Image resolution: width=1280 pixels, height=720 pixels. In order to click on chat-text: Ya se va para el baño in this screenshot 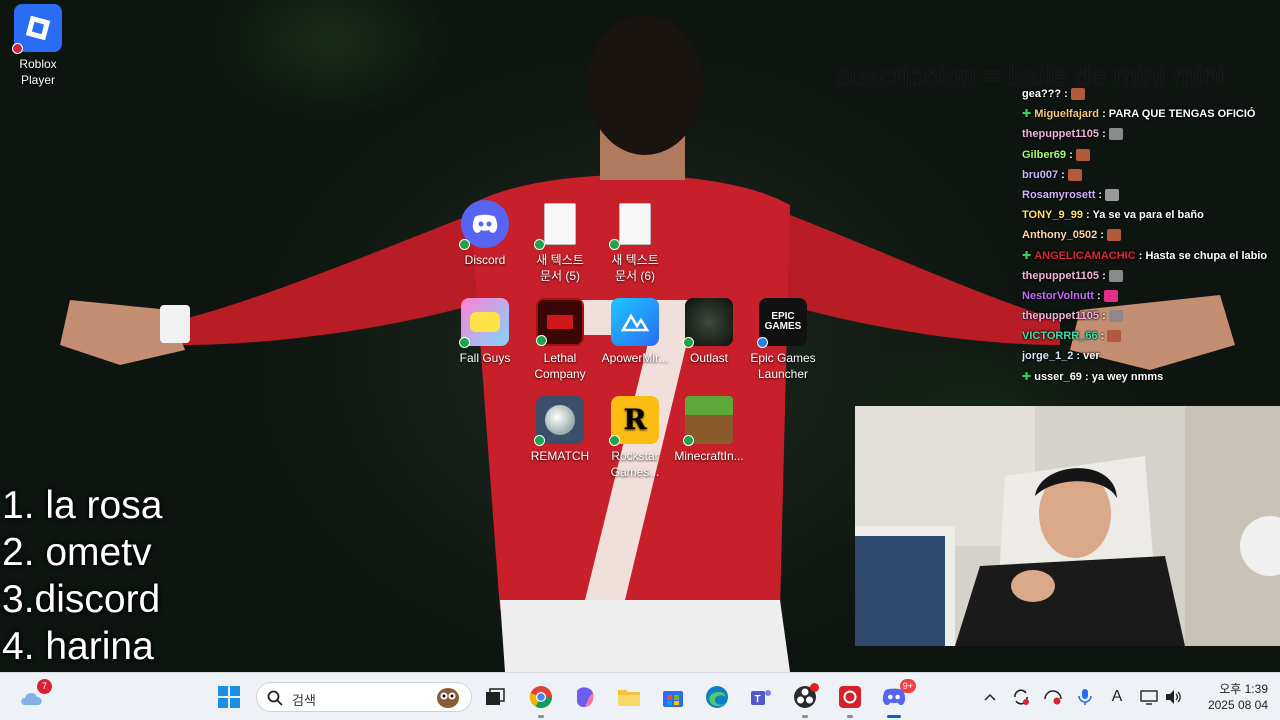, I will do `click(1148, 215)`.